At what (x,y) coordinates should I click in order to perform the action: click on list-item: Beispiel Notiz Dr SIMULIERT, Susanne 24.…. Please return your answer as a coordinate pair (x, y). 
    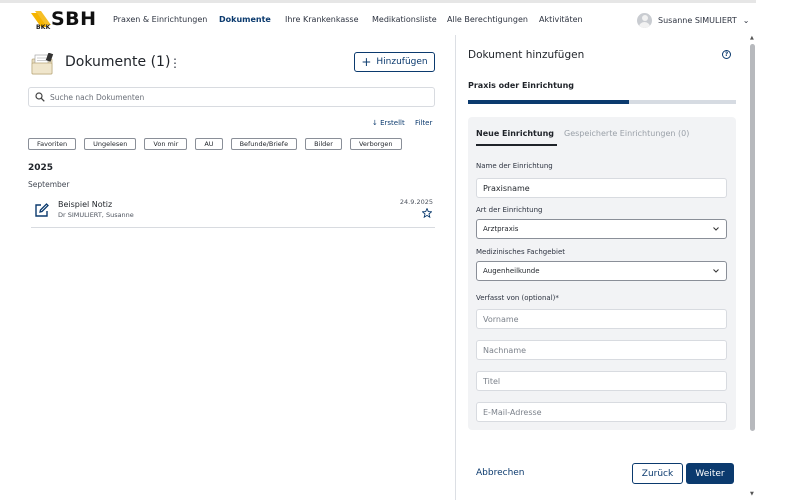
    Looking at the image, I should click on (233, 213).